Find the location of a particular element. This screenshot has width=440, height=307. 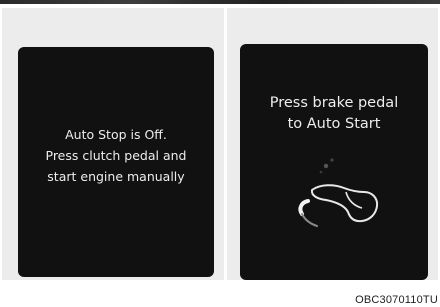

message-line: Auto Stop is Off. is located at coordinates (116, 134).